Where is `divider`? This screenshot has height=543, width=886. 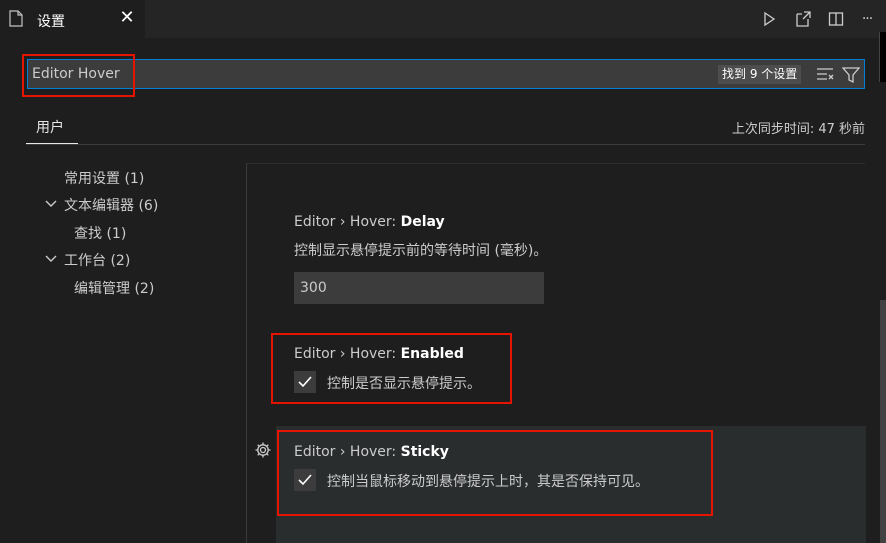 divider is located at coordinates (445, 144).